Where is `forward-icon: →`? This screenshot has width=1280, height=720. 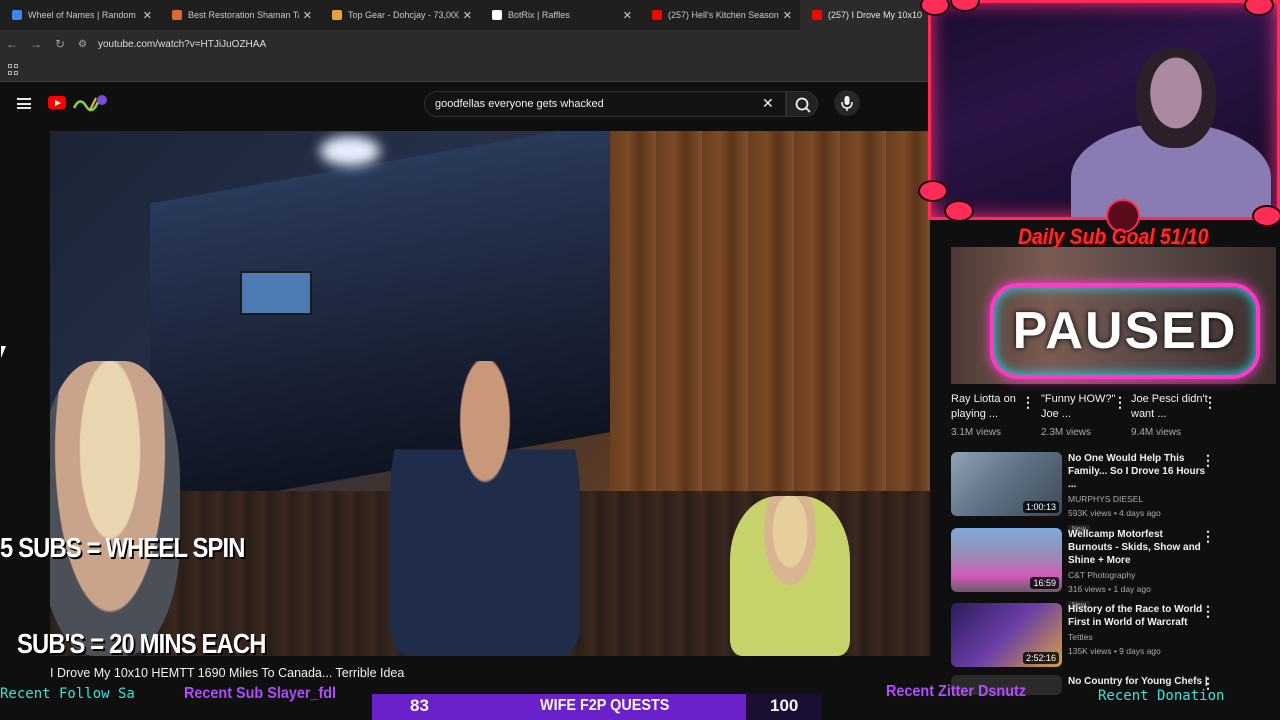
forward-icon: → is located at coordinates (36, 44).